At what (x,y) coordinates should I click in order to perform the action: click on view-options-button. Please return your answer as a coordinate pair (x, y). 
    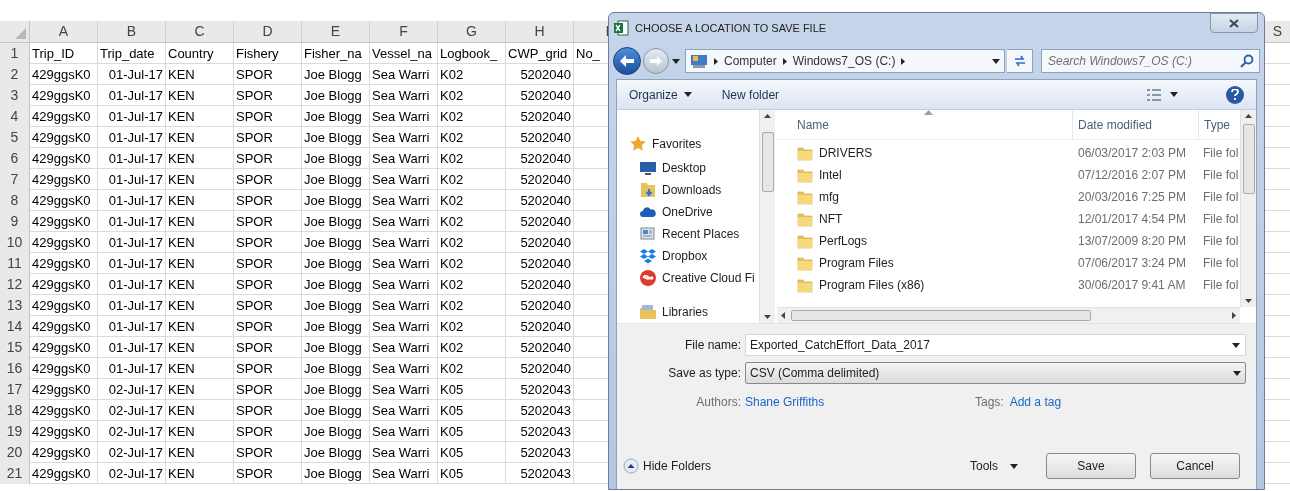
    Looking at the image, I should click on (1162, 94).